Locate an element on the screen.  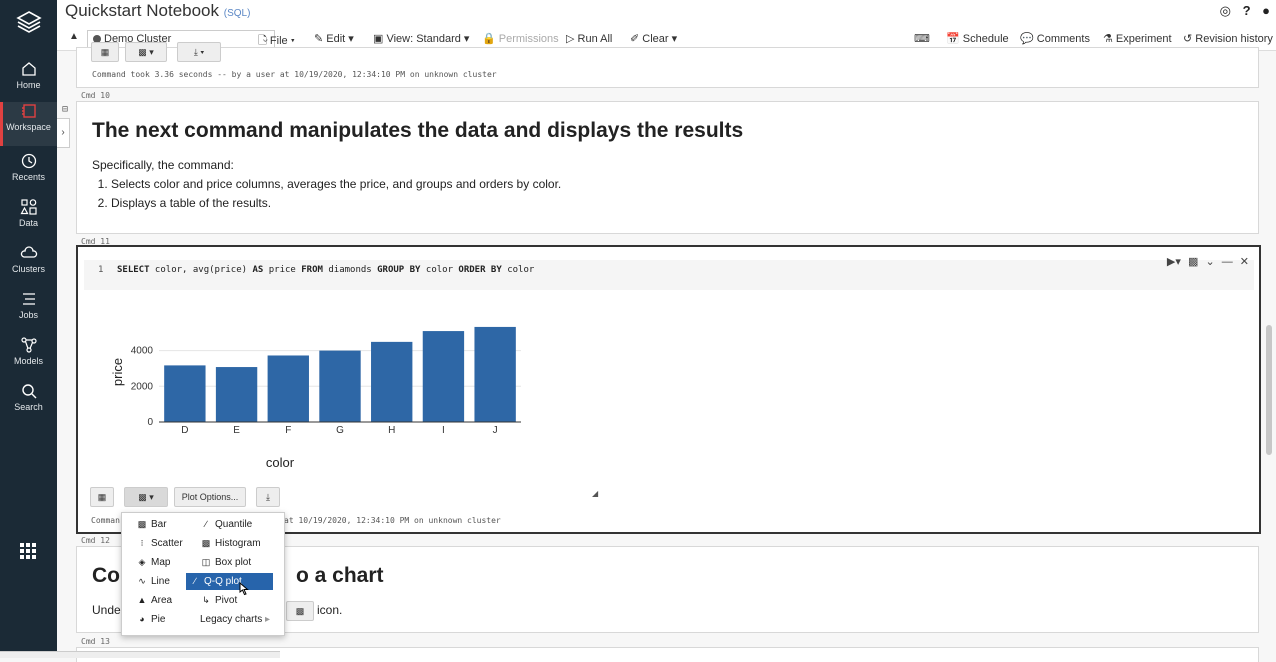
run-all-button: ▷ Run All is located at coordinates (589, 38).